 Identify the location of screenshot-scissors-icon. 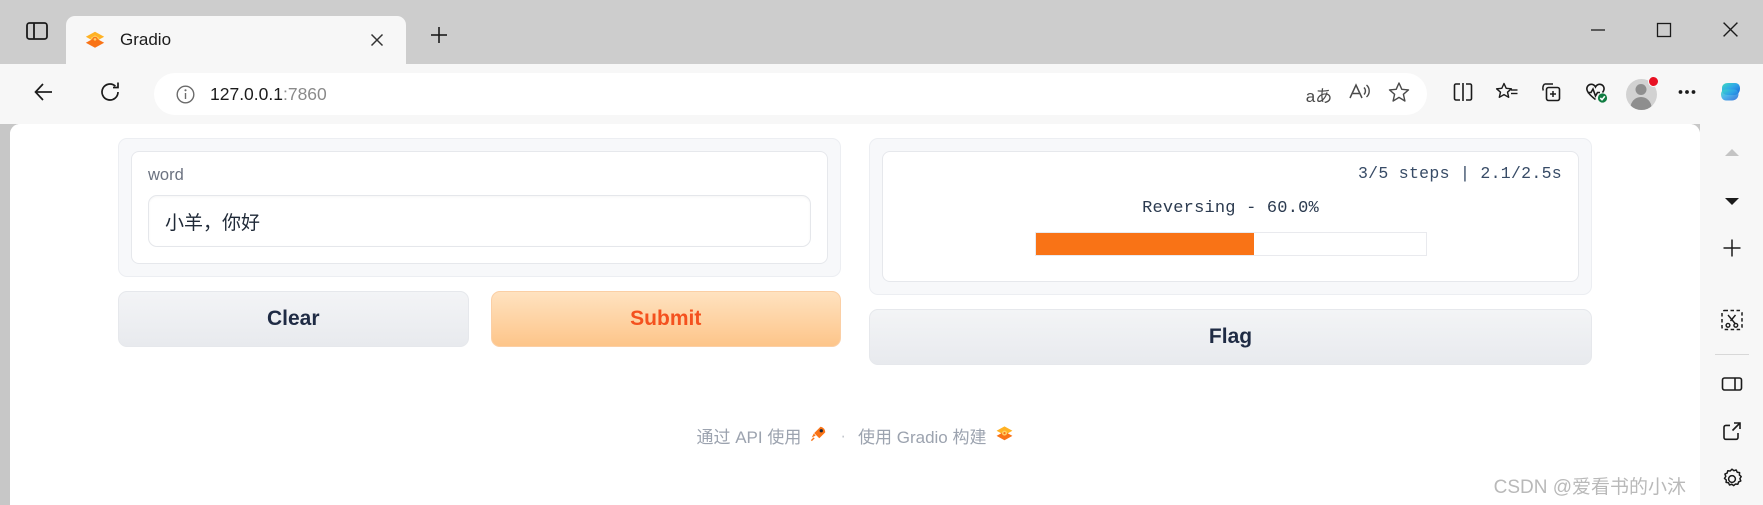
(1732, 322).